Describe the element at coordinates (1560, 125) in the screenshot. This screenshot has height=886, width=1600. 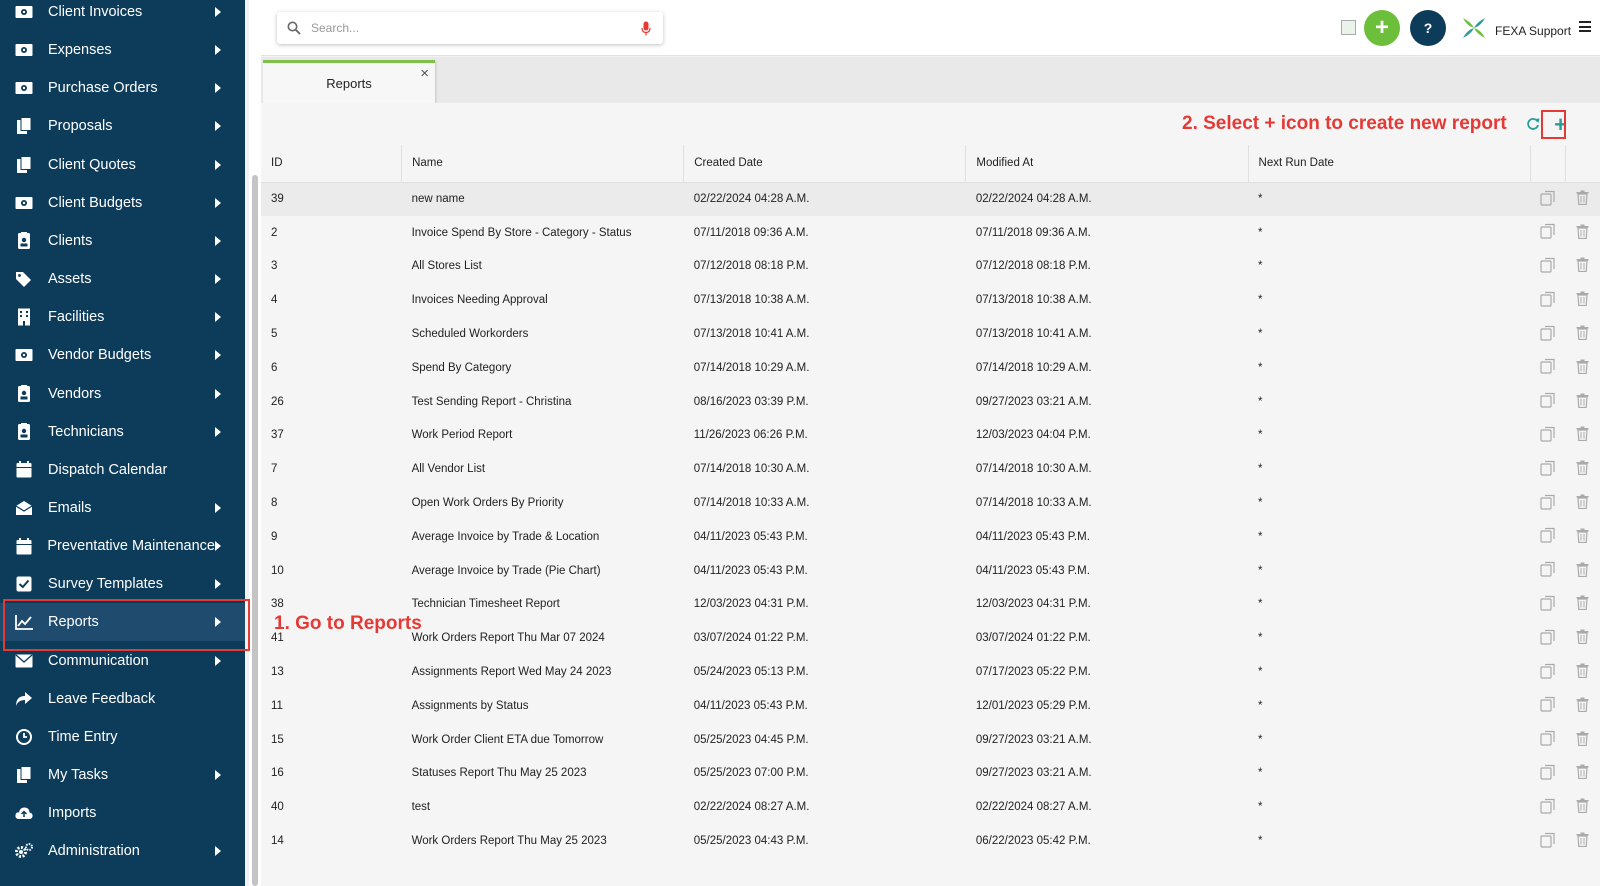
I see `create-report-button: +` at that location.